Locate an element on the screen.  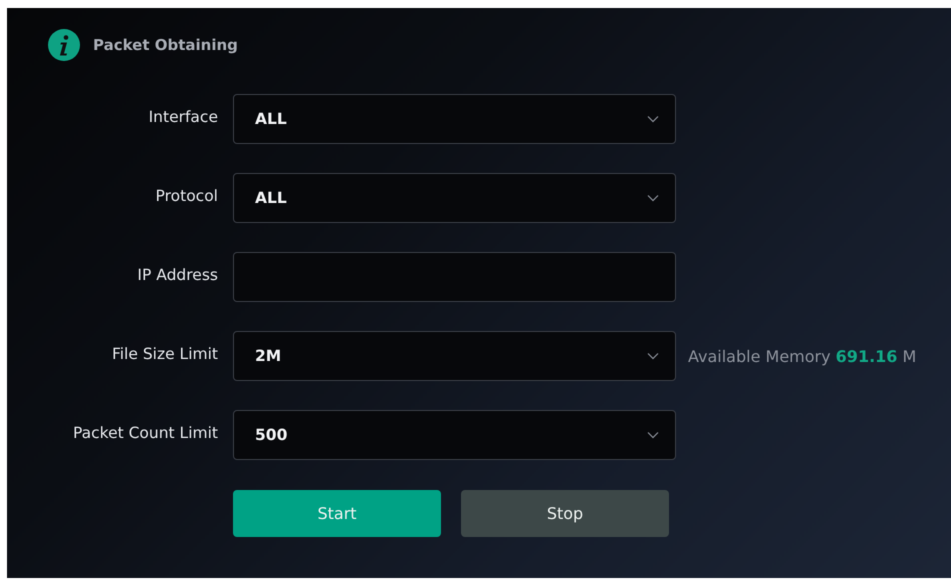
input-field is located at coordinates (454, 277).